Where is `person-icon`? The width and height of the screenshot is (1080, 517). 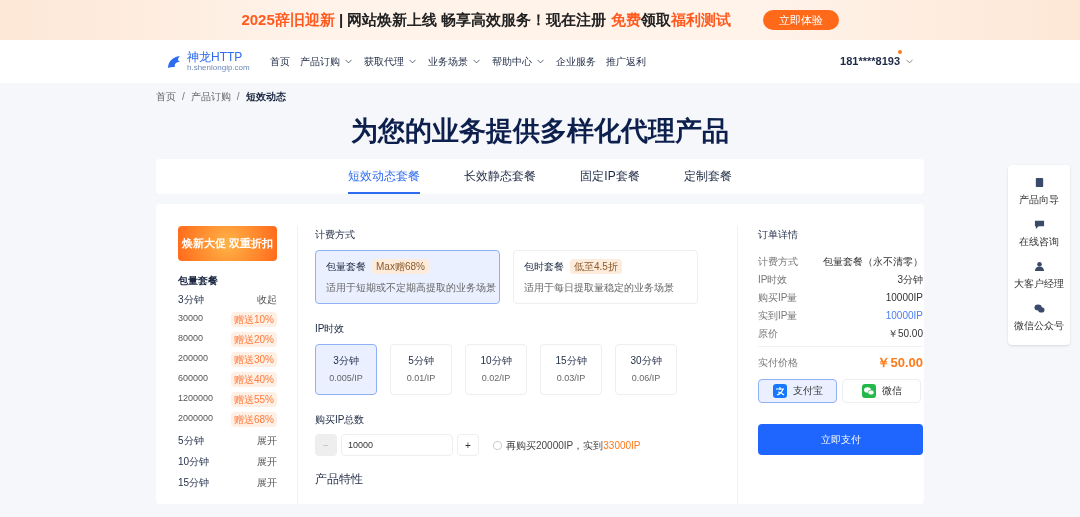
person-icon is located at coordinates (1039, 266).